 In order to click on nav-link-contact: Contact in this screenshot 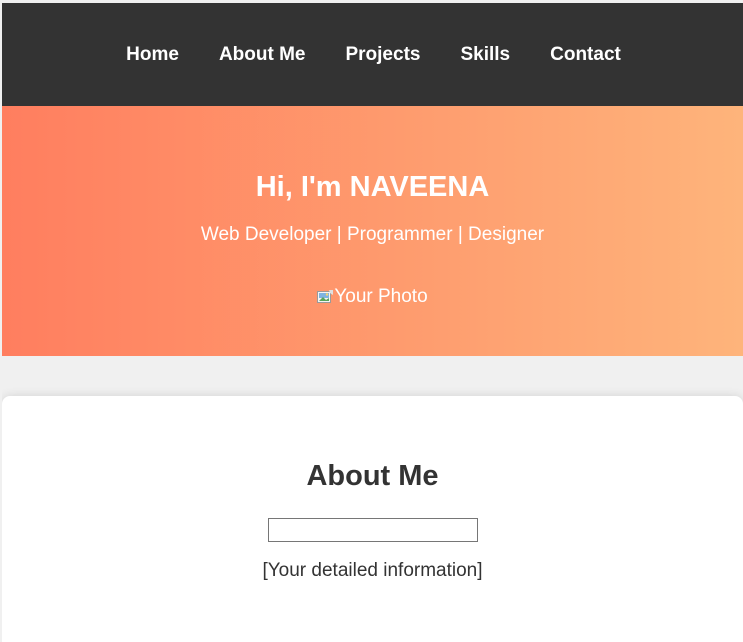, I will do `click(585, 55)`.